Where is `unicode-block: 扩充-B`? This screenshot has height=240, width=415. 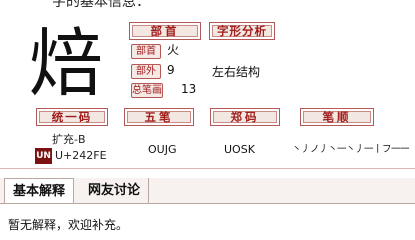 unicode-block: 扩充-B is located at coordinates (69, 139).